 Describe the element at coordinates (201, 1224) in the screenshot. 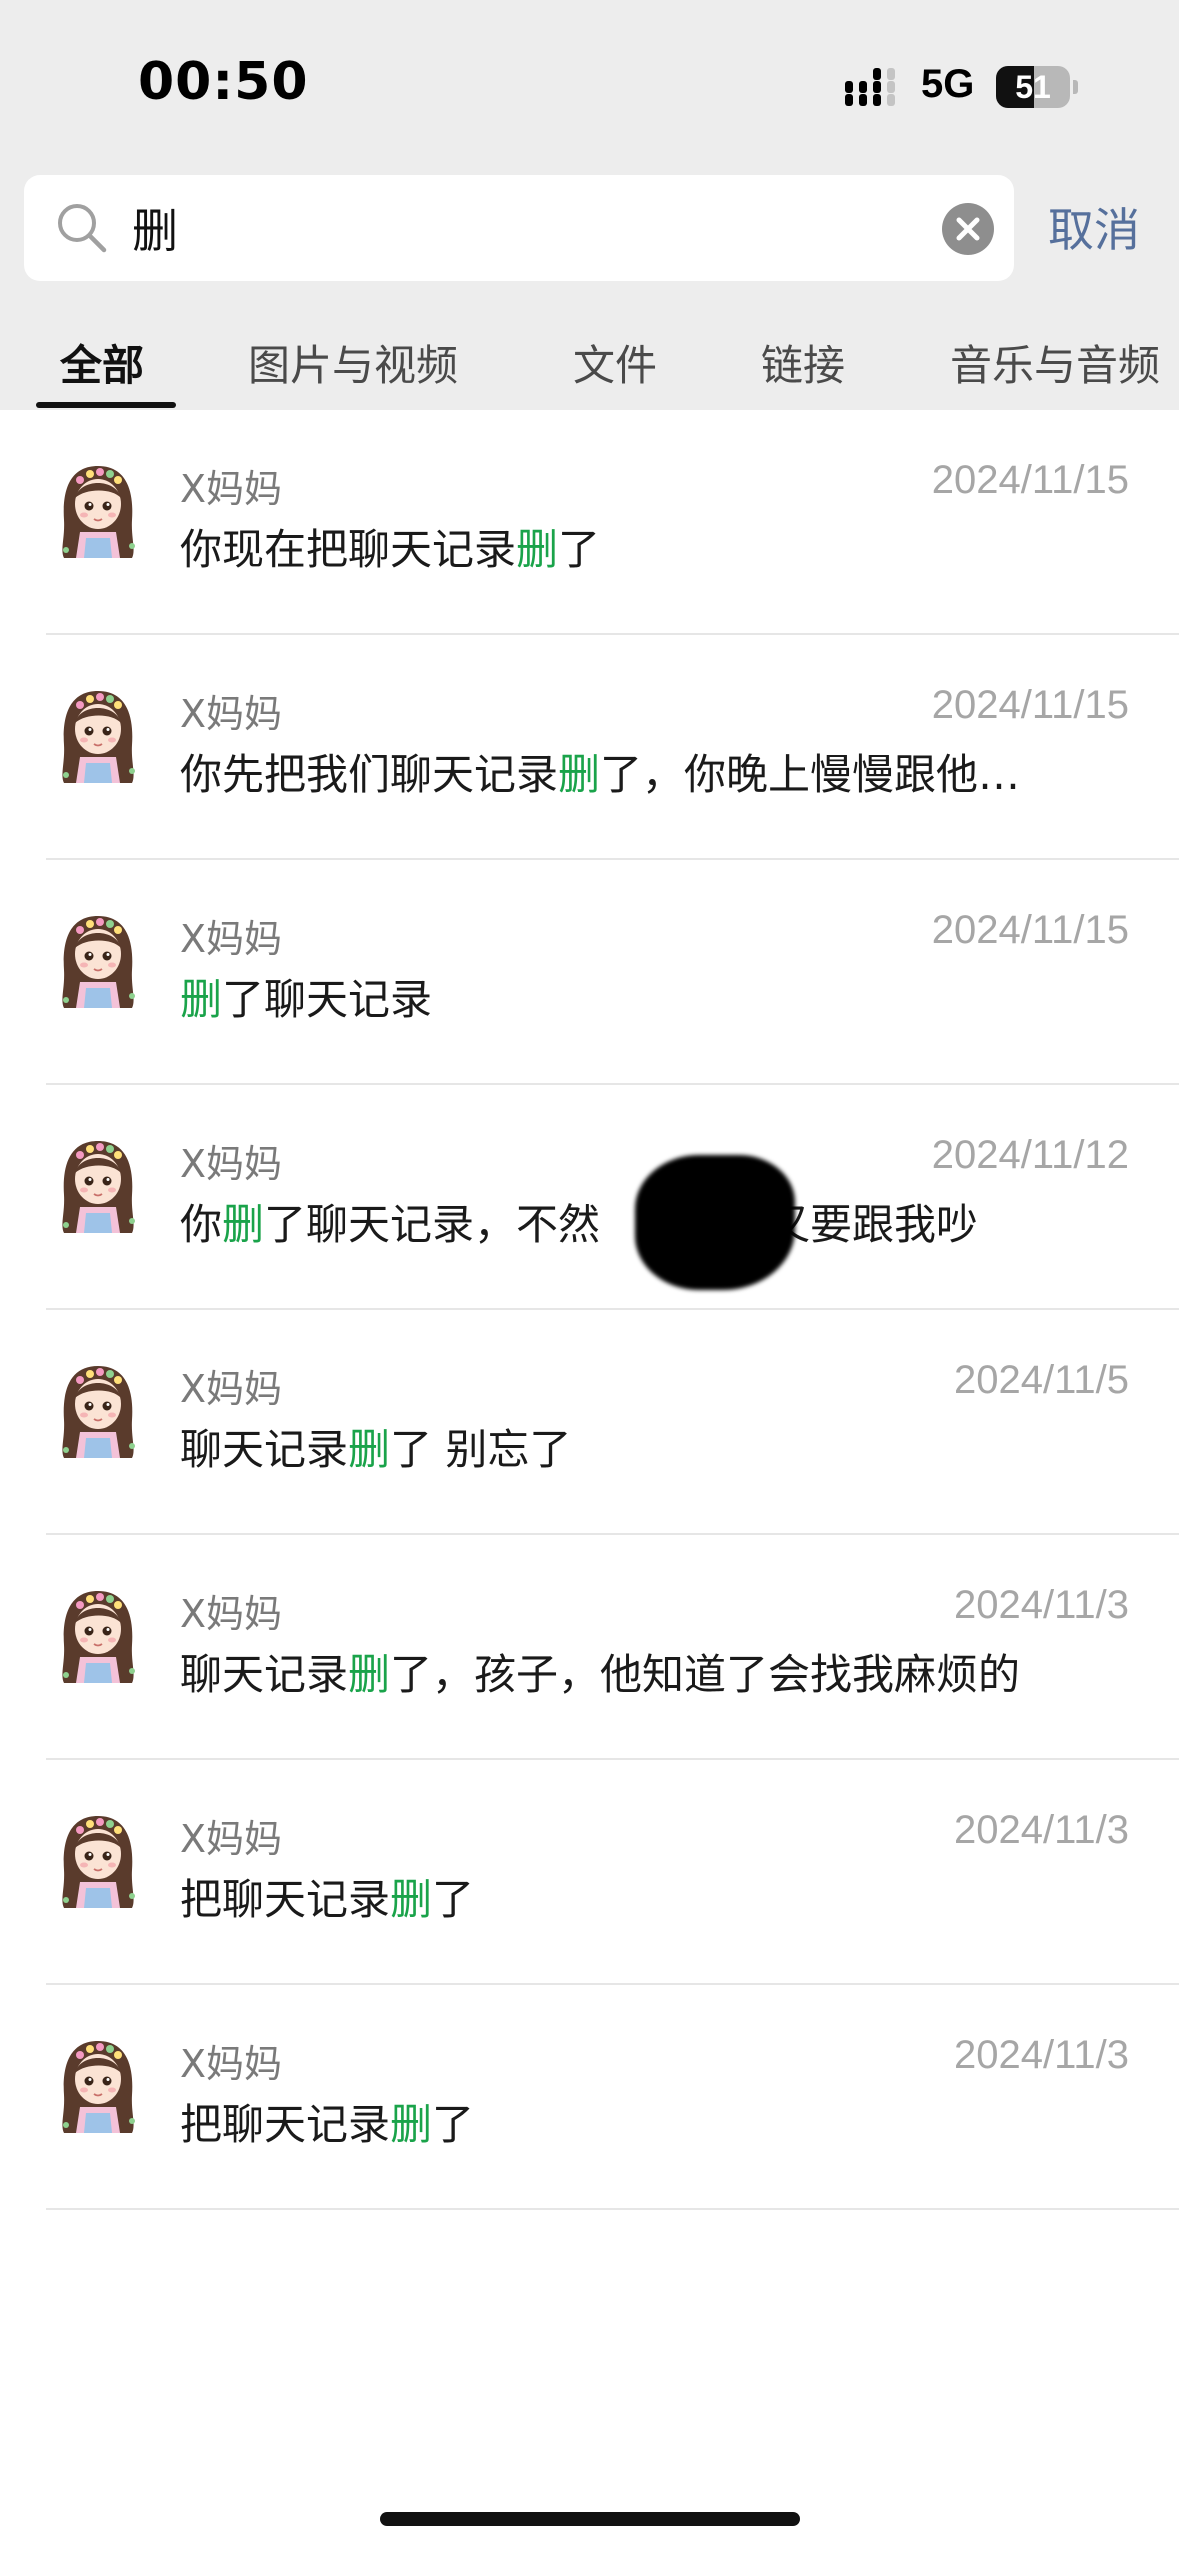

I see `message-text-before: 你` at that location.